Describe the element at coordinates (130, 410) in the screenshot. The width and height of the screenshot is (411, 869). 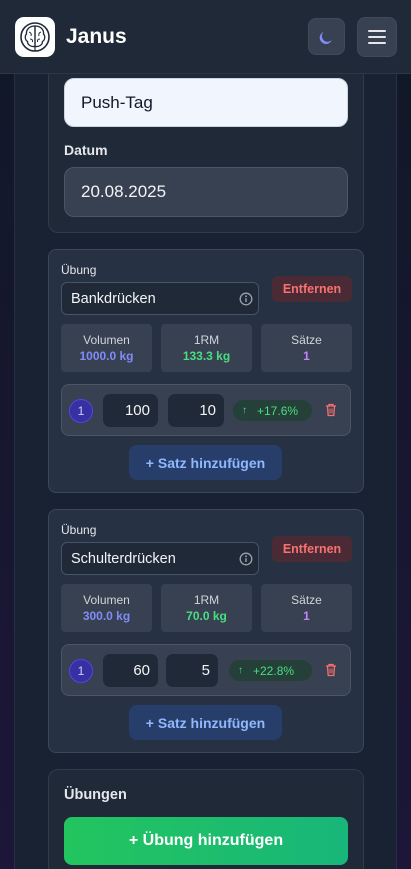
I see `weight-input: 100` at that location.